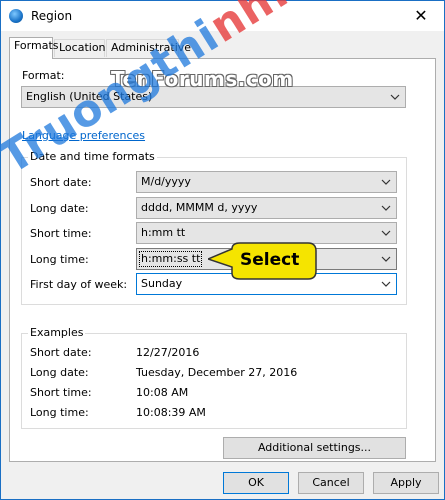 The image size is (445, 500). What do you see at coordinates (270, 260) in the screenshot?
I see `callout-text: Select` at bounding box center [270, 260].